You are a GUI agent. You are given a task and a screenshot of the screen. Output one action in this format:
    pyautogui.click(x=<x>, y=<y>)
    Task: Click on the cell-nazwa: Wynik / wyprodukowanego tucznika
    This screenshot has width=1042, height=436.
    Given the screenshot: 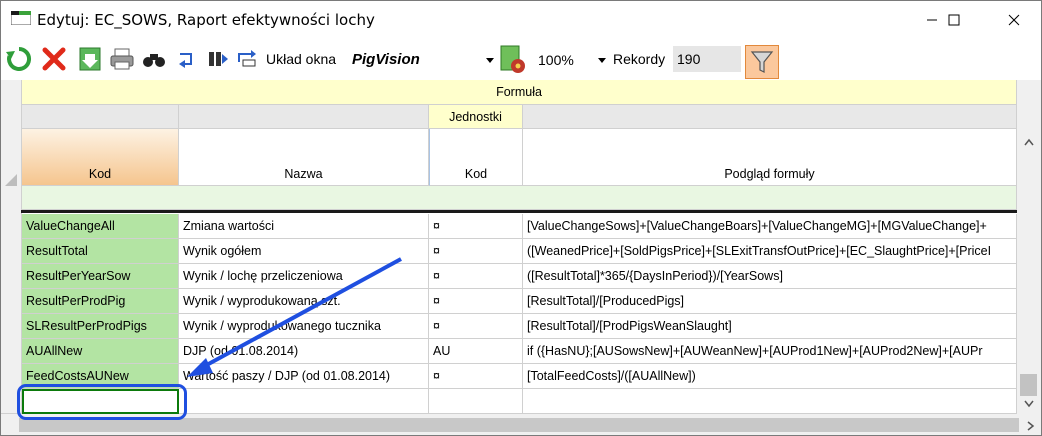 What is the action you would take?
    pyautogui.click(x=304, y=326)
    